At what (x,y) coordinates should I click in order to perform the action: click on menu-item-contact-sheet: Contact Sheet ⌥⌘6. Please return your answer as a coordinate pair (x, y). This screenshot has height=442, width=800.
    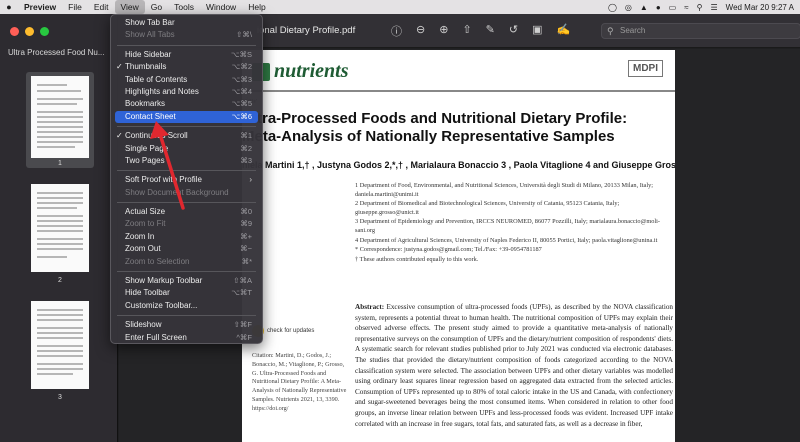
    Looking at the image, I should click on (186, 117).